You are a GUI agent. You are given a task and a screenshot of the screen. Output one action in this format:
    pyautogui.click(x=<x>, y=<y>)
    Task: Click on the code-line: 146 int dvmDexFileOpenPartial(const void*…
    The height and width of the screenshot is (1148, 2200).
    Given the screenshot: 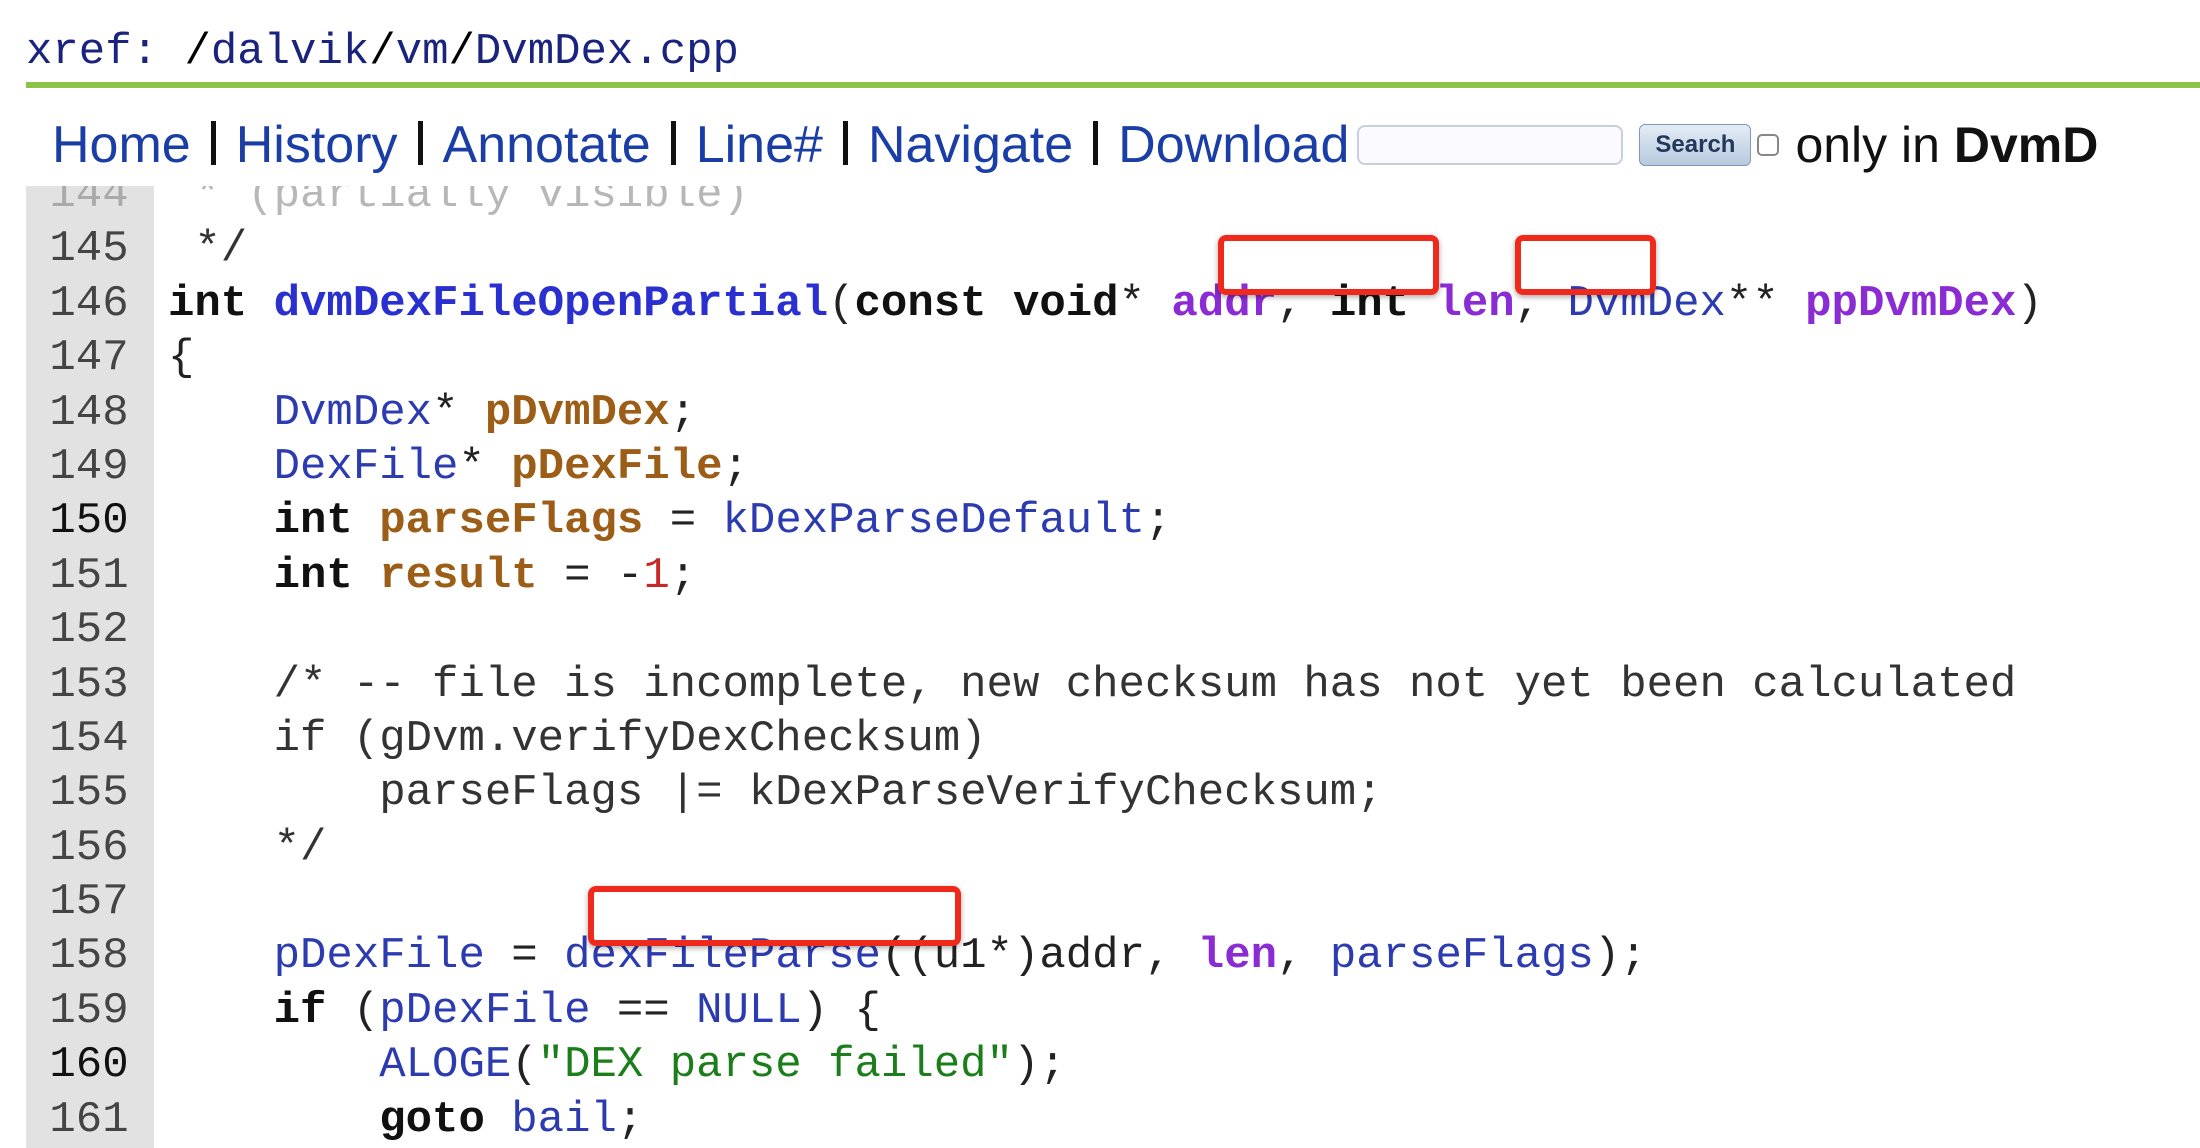 What is the action you would take?
    pyautogui.click(x=1113, y=304)
    